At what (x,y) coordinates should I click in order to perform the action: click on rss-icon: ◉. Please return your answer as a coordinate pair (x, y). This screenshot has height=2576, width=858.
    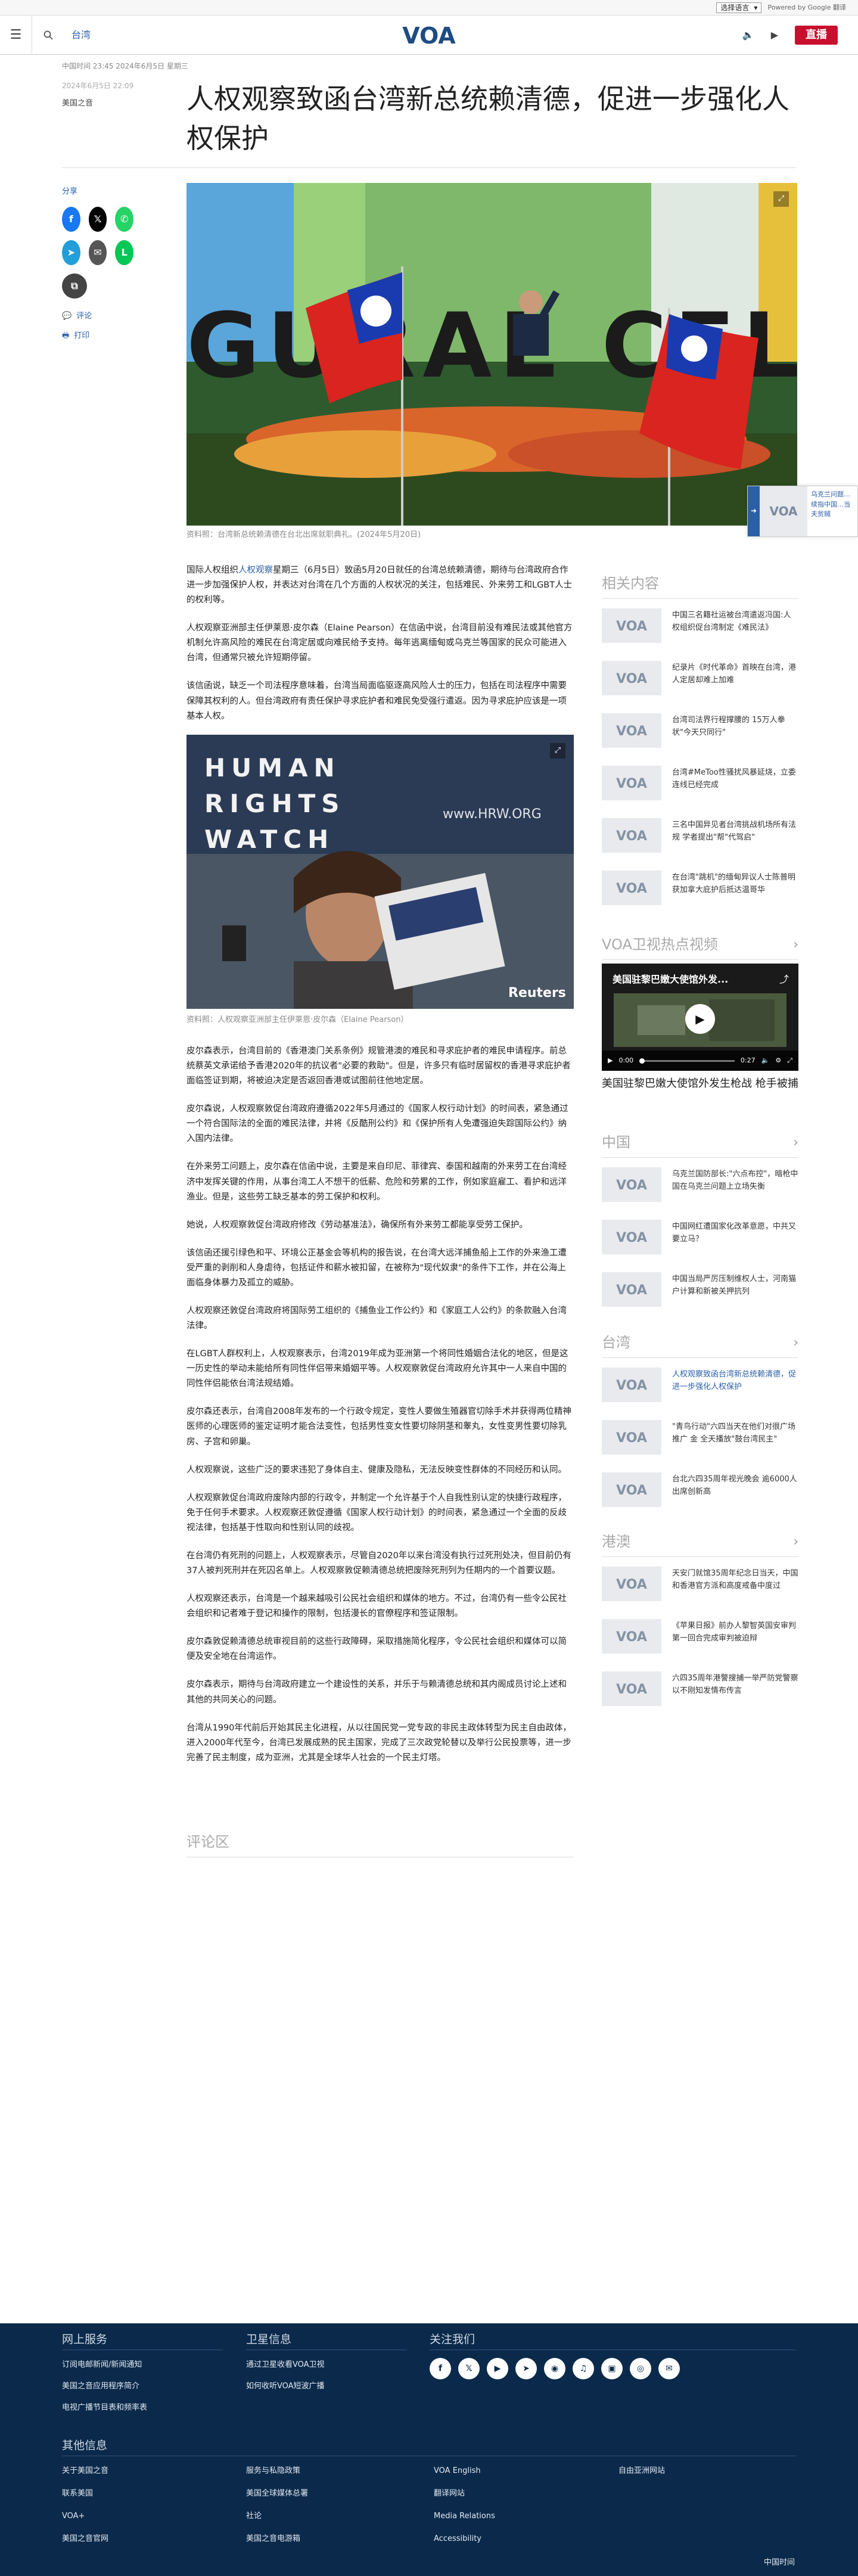
    Looking at the image, I should click on (554, 2368).